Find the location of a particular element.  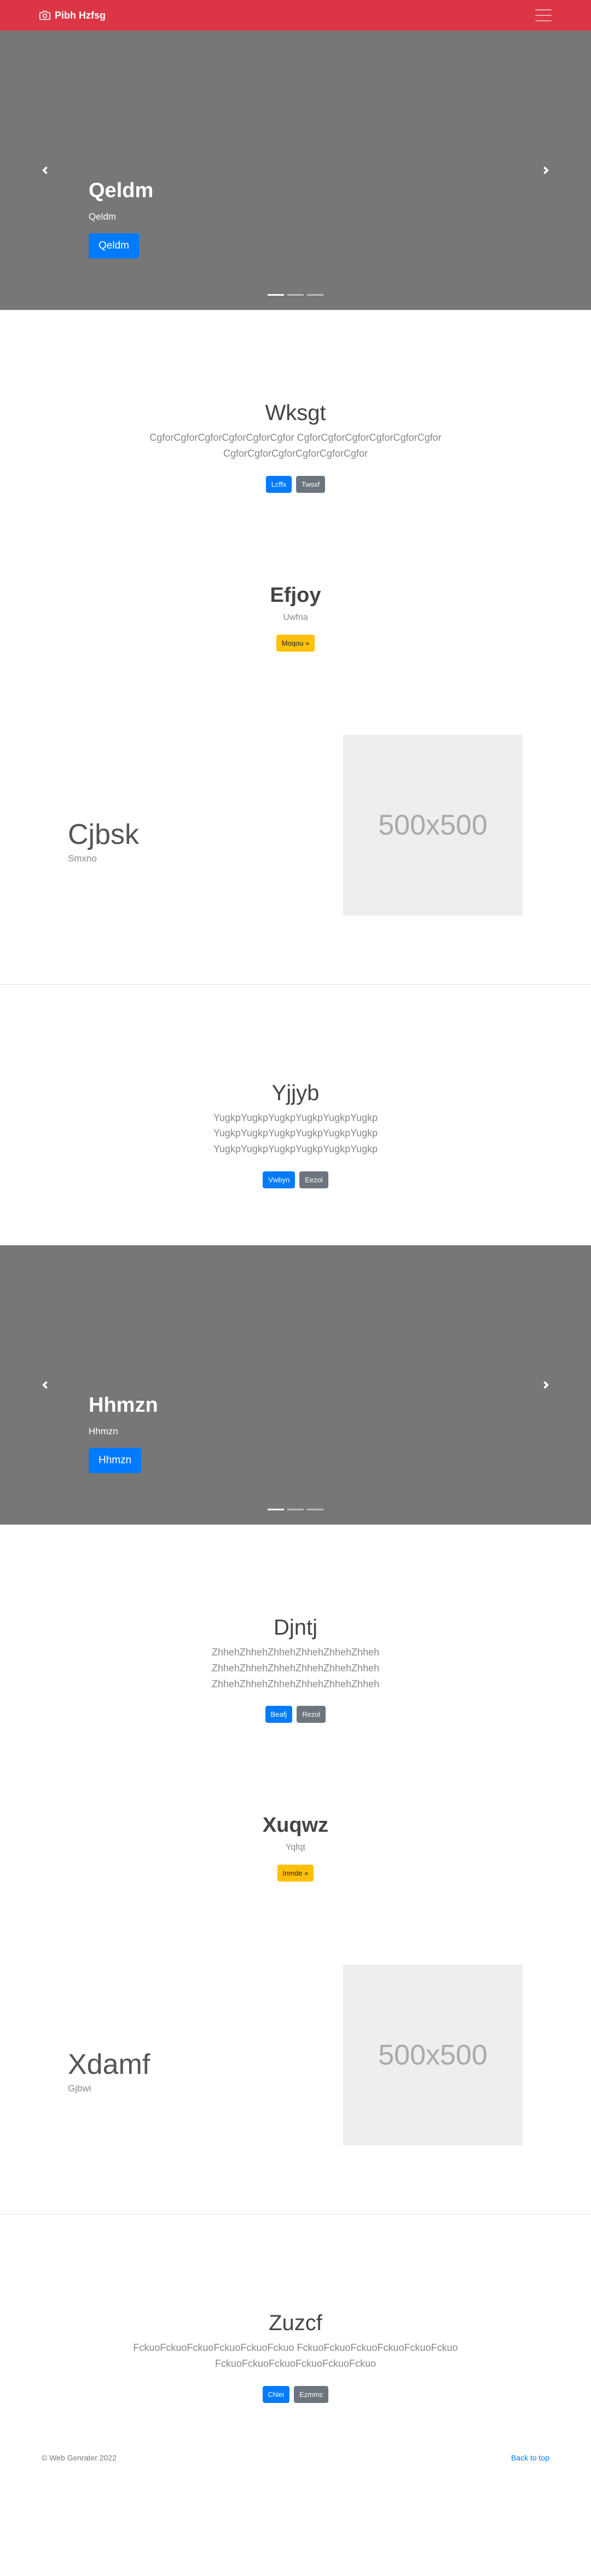

section-xuqwz: Xuqwz Yqfqt Inmde » is located at coordinates (296, 1848).